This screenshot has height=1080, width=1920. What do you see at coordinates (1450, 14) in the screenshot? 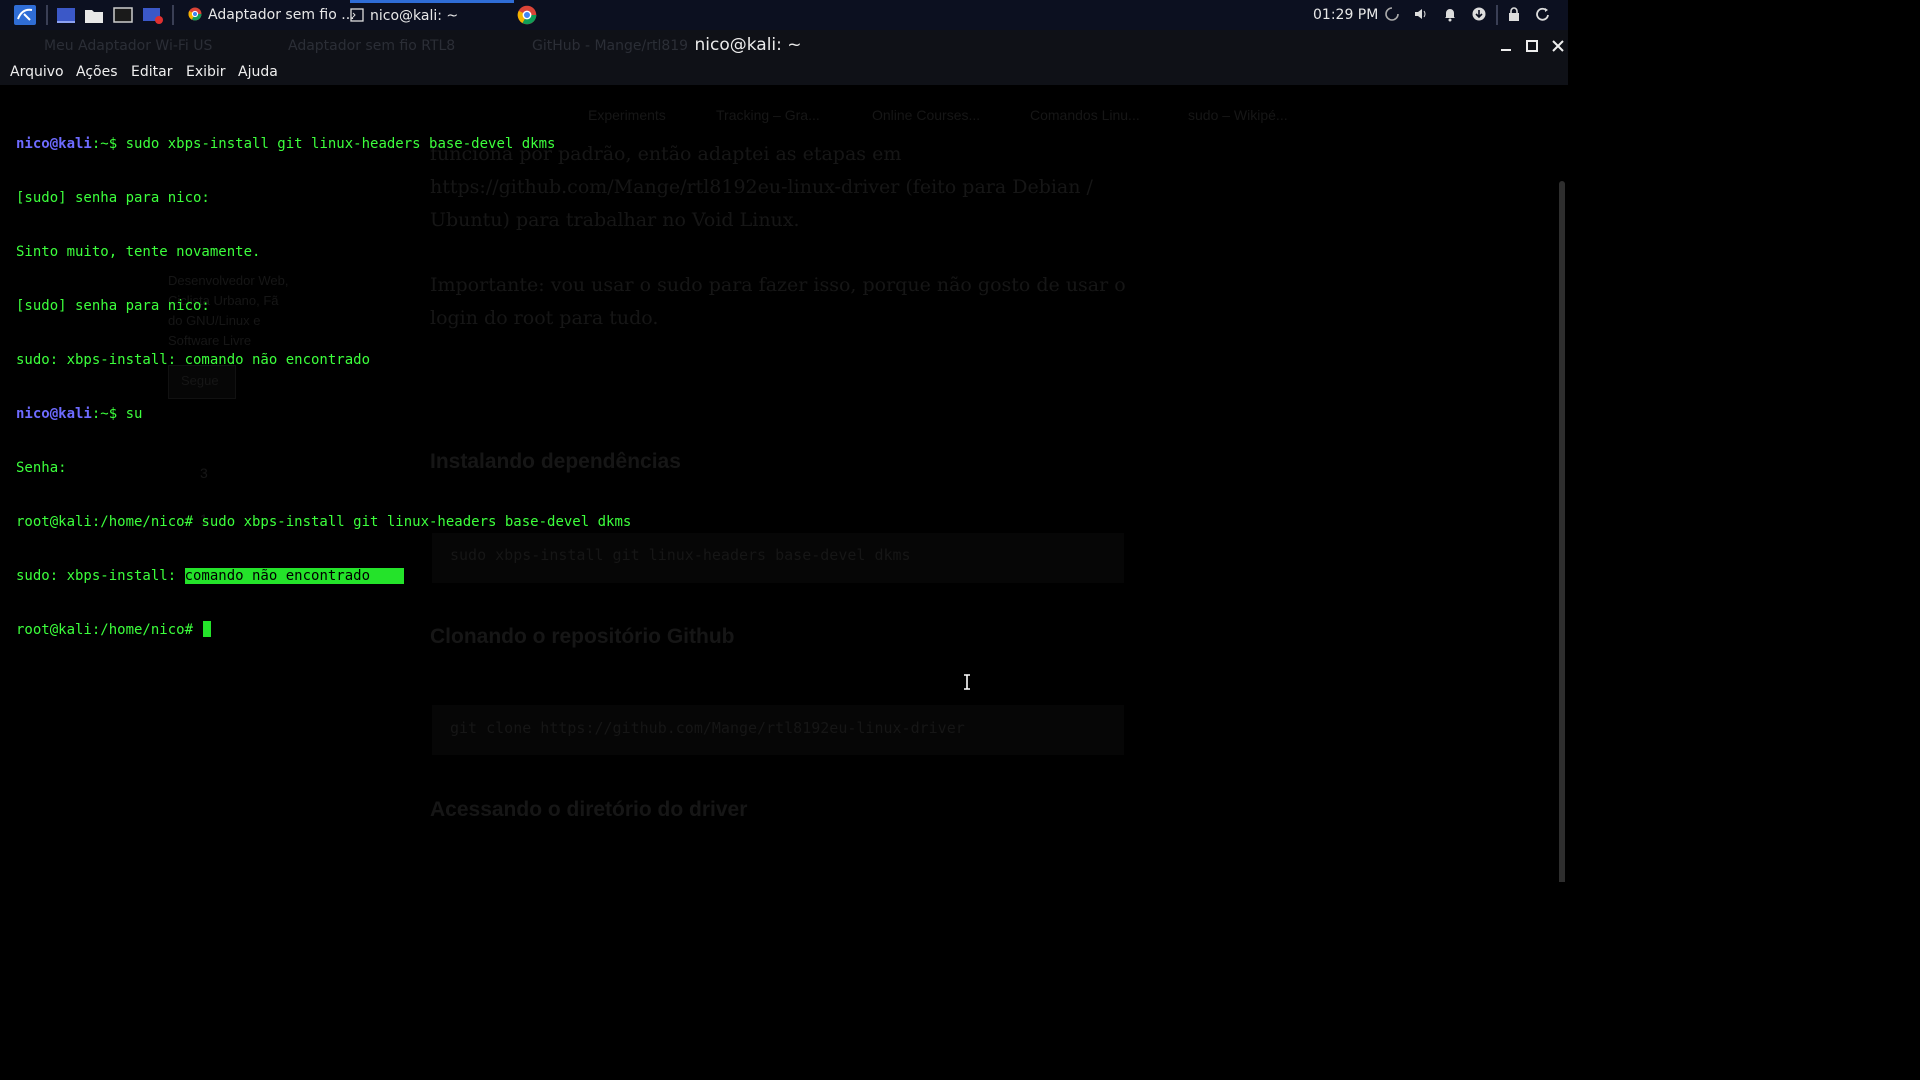
I see `bell-icon` at bounding box center [1450, 14].